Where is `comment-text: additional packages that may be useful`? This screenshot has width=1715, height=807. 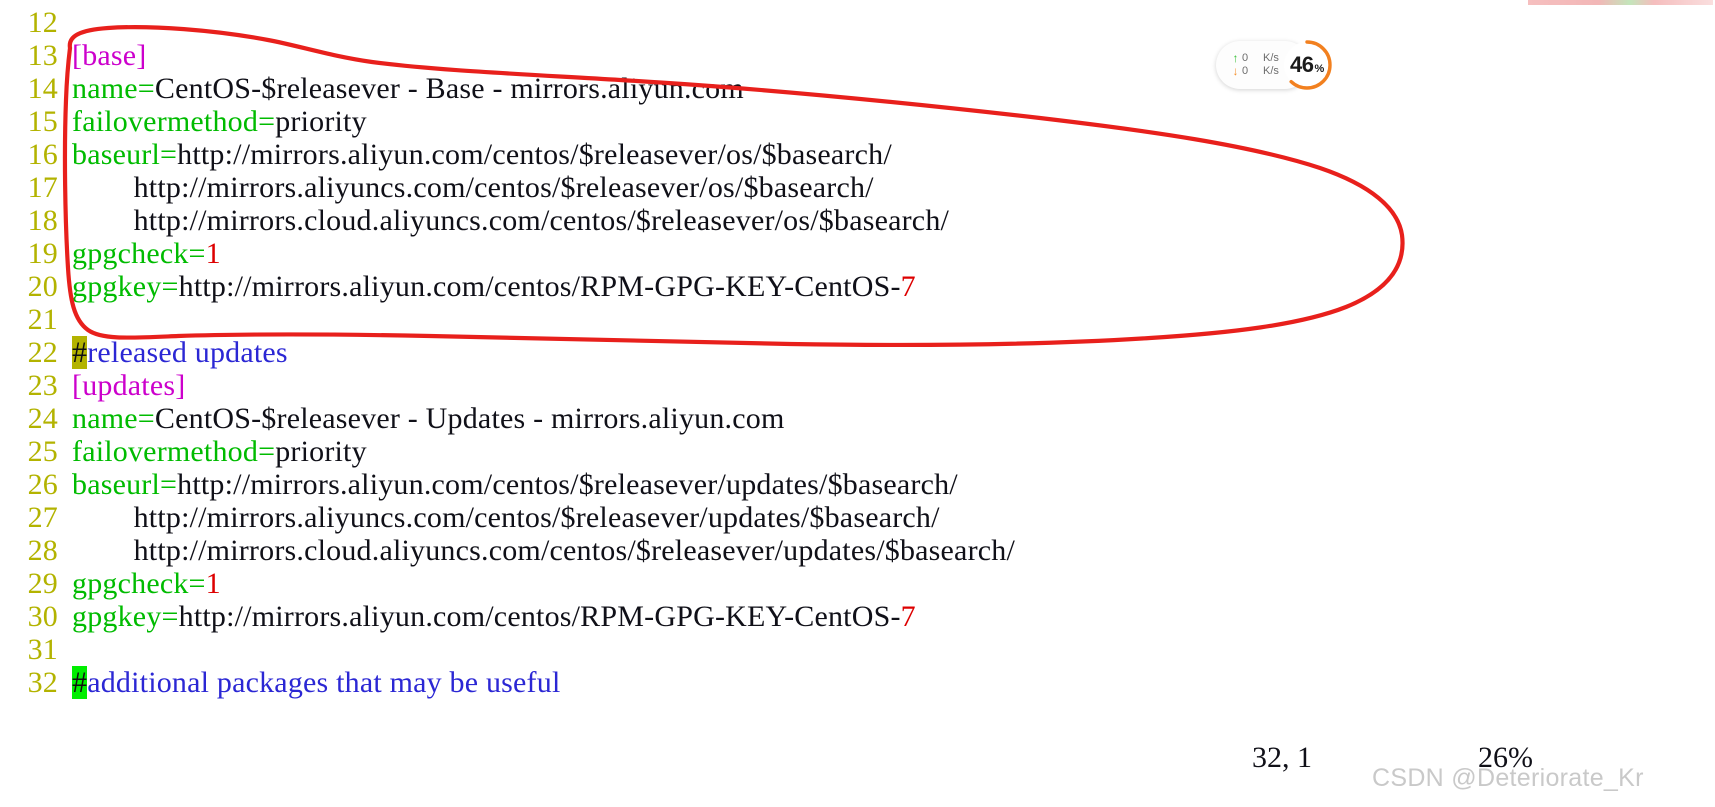 comment-text: additional packages that may be useful is located at coordinates (324, 682).